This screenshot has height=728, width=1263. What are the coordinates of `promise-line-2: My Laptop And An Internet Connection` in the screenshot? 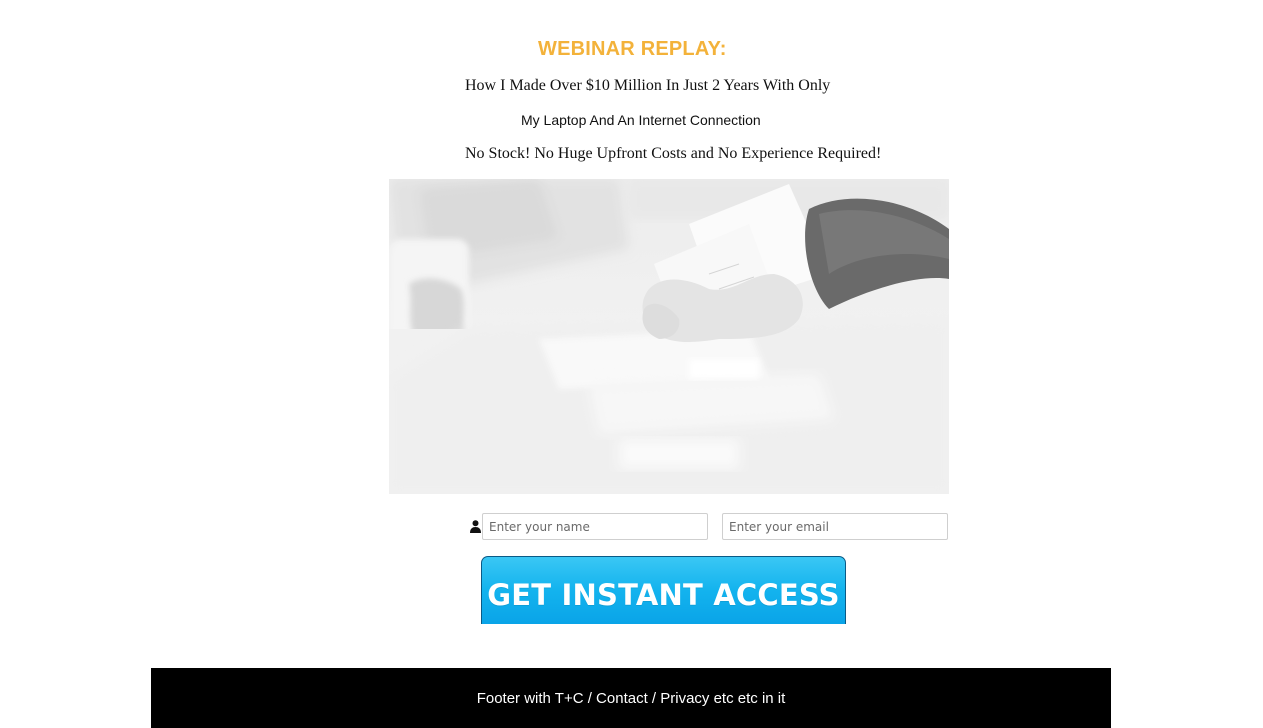 It's located at (641, 120).